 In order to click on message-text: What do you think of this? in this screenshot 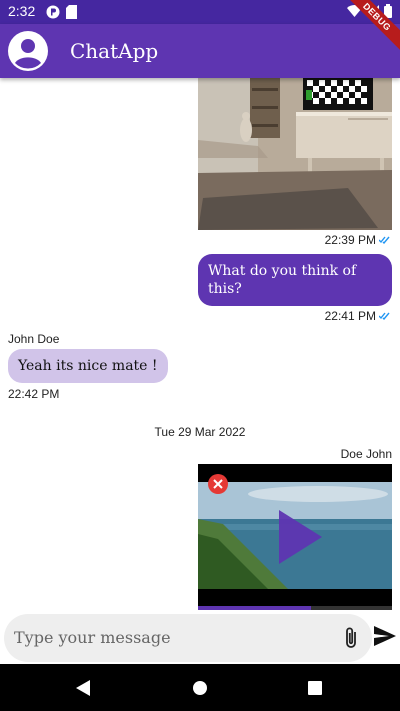, I will do `click(282, 280)`.